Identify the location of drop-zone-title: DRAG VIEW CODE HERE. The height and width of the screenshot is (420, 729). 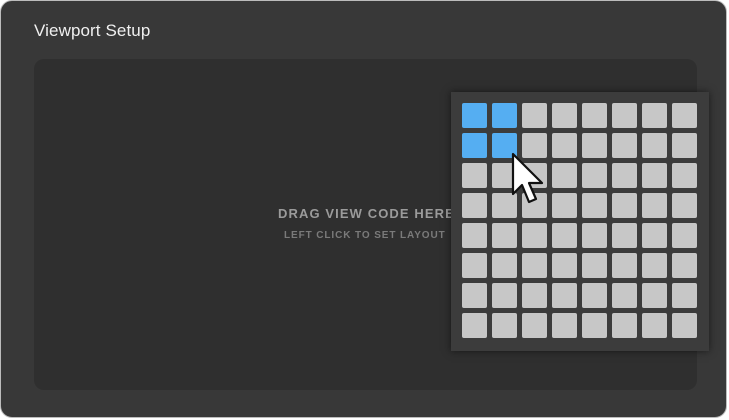
(366, 213).